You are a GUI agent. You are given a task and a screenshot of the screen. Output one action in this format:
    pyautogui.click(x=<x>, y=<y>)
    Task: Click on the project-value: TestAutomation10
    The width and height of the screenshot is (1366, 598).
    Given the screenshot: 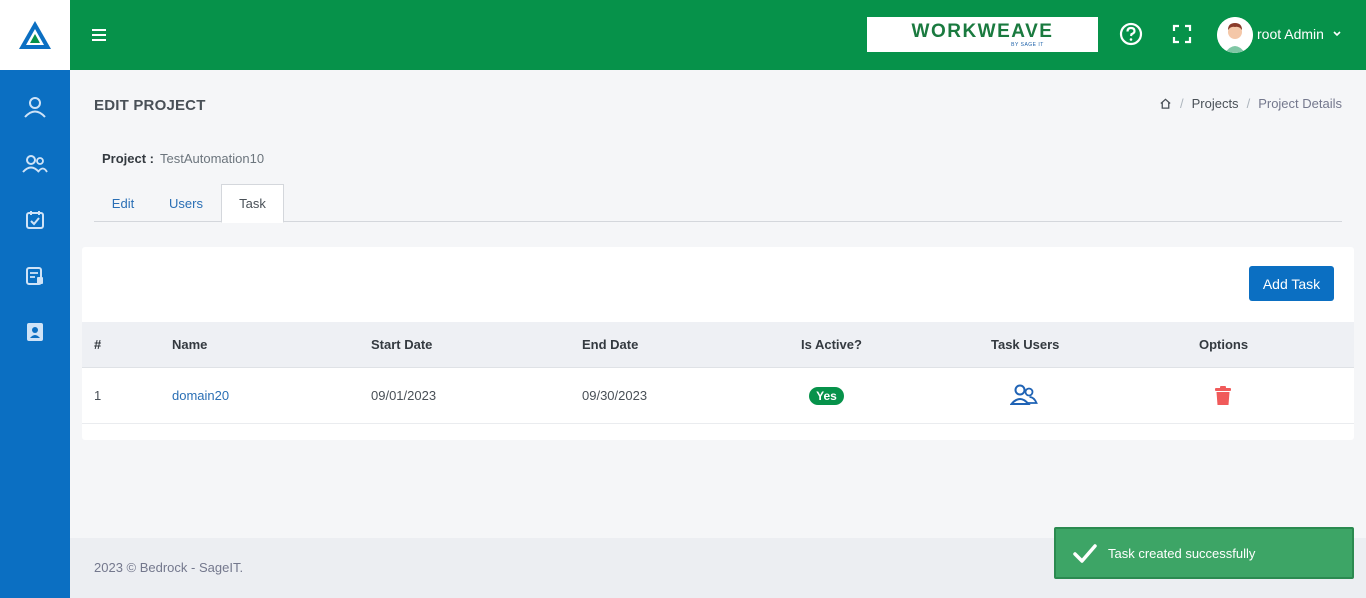 What is the action you would take?
    pyautogui.click(x=212, y=158)
    